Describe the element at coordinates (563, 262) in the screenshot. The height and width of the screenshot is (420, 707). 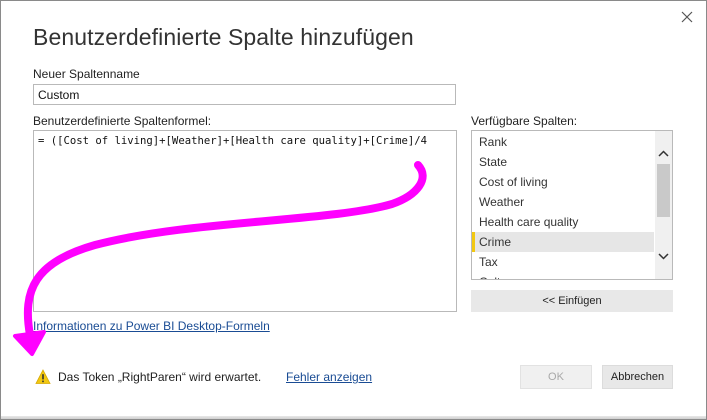
I see `column-item-tax: Tax` at that location.